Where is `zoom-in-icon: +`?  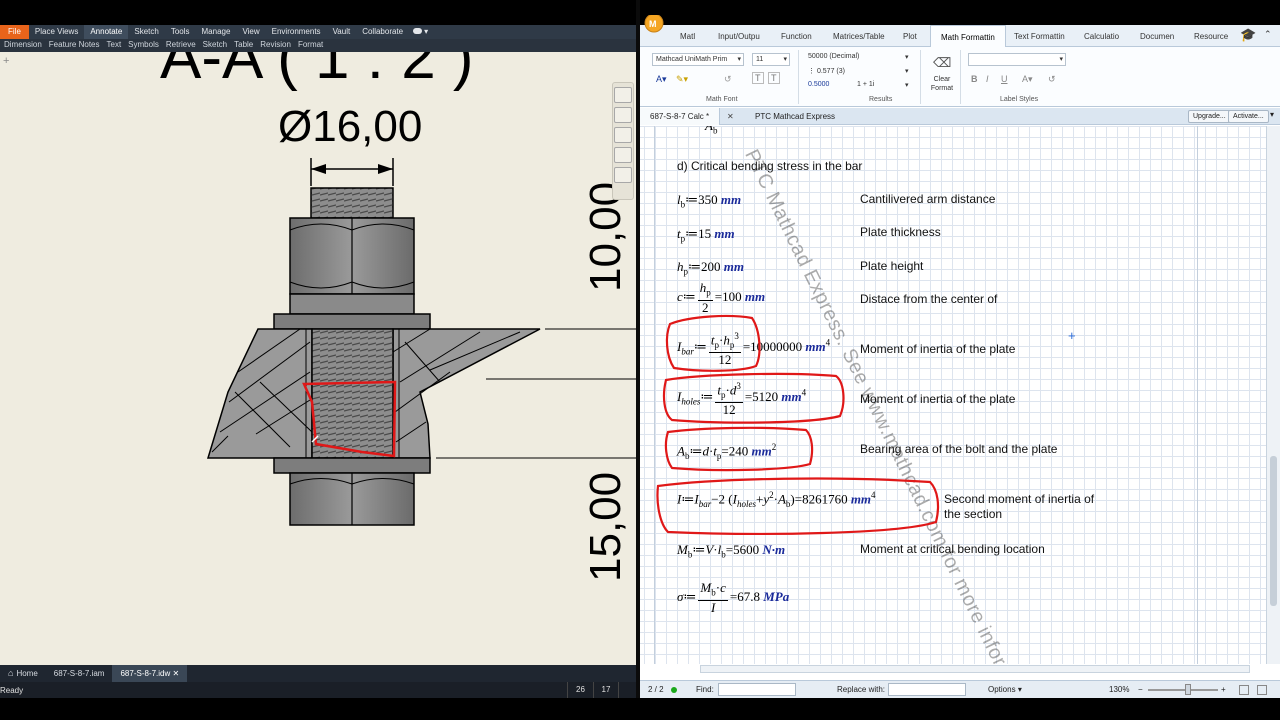
zoom-in-icon: + is located at coordinates (1223, 689).